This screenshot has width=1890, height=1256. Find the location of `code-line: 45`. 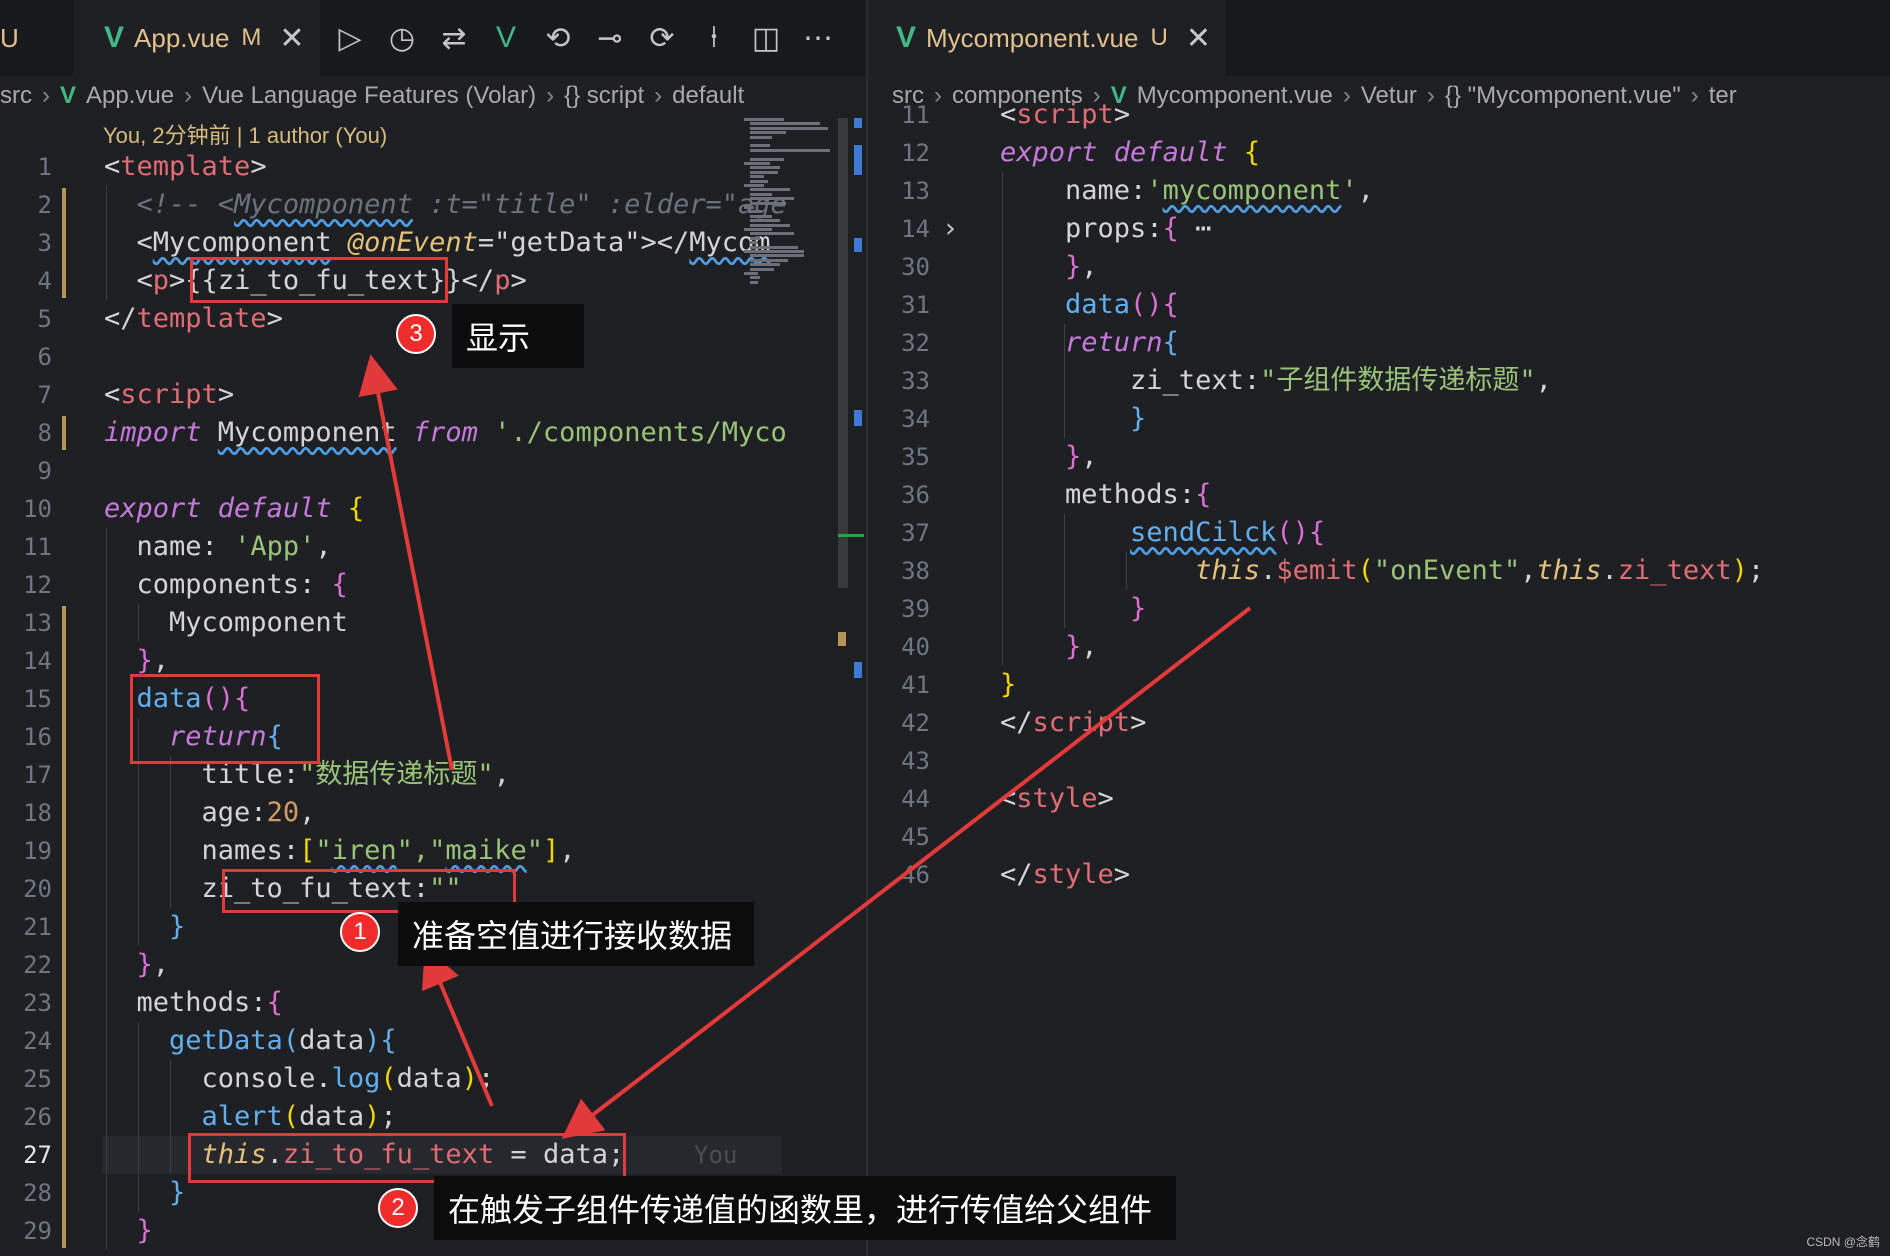

code-line: 45 is located at coordinates (1379, 837).